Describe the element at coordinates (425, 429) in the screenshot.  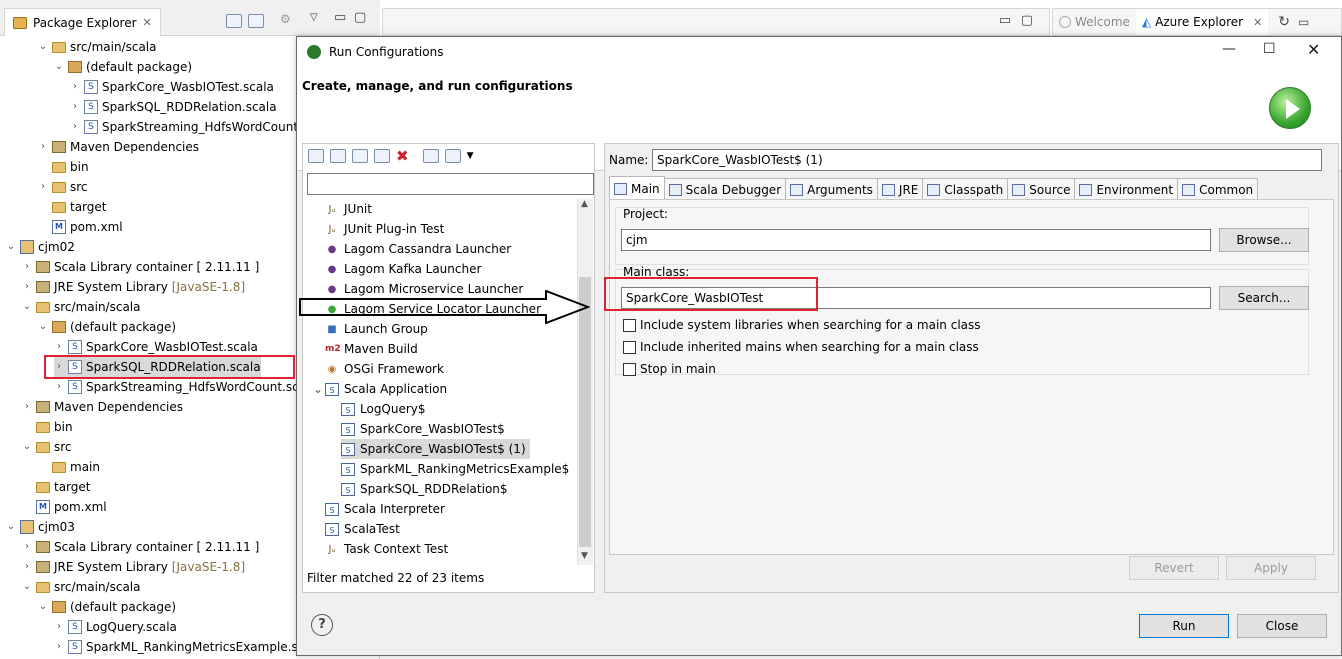
I see `config-item: S SparkCore_WasbIOTest$` at that location.